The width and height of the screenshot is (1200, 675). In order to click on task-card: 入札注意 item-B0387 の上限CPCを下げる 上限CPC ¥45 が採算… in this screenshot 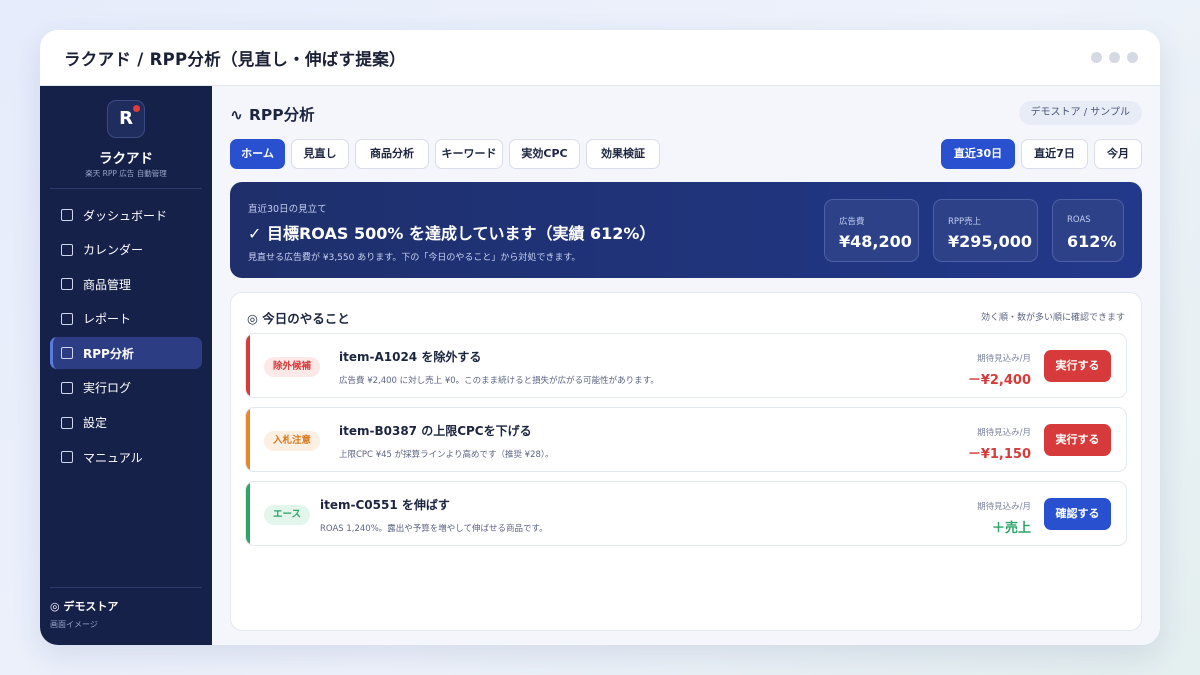, I will do `click(686, 439)`.